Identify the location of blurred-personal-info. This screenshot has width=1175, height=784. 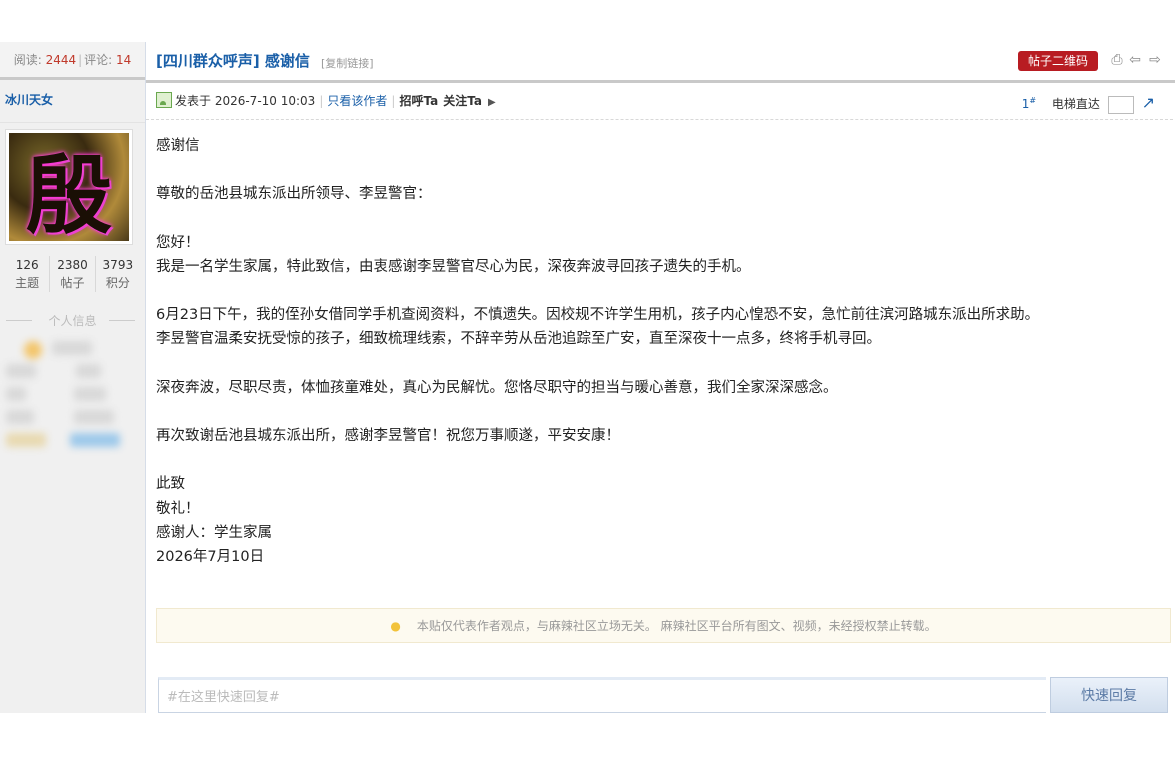
(72, 394).